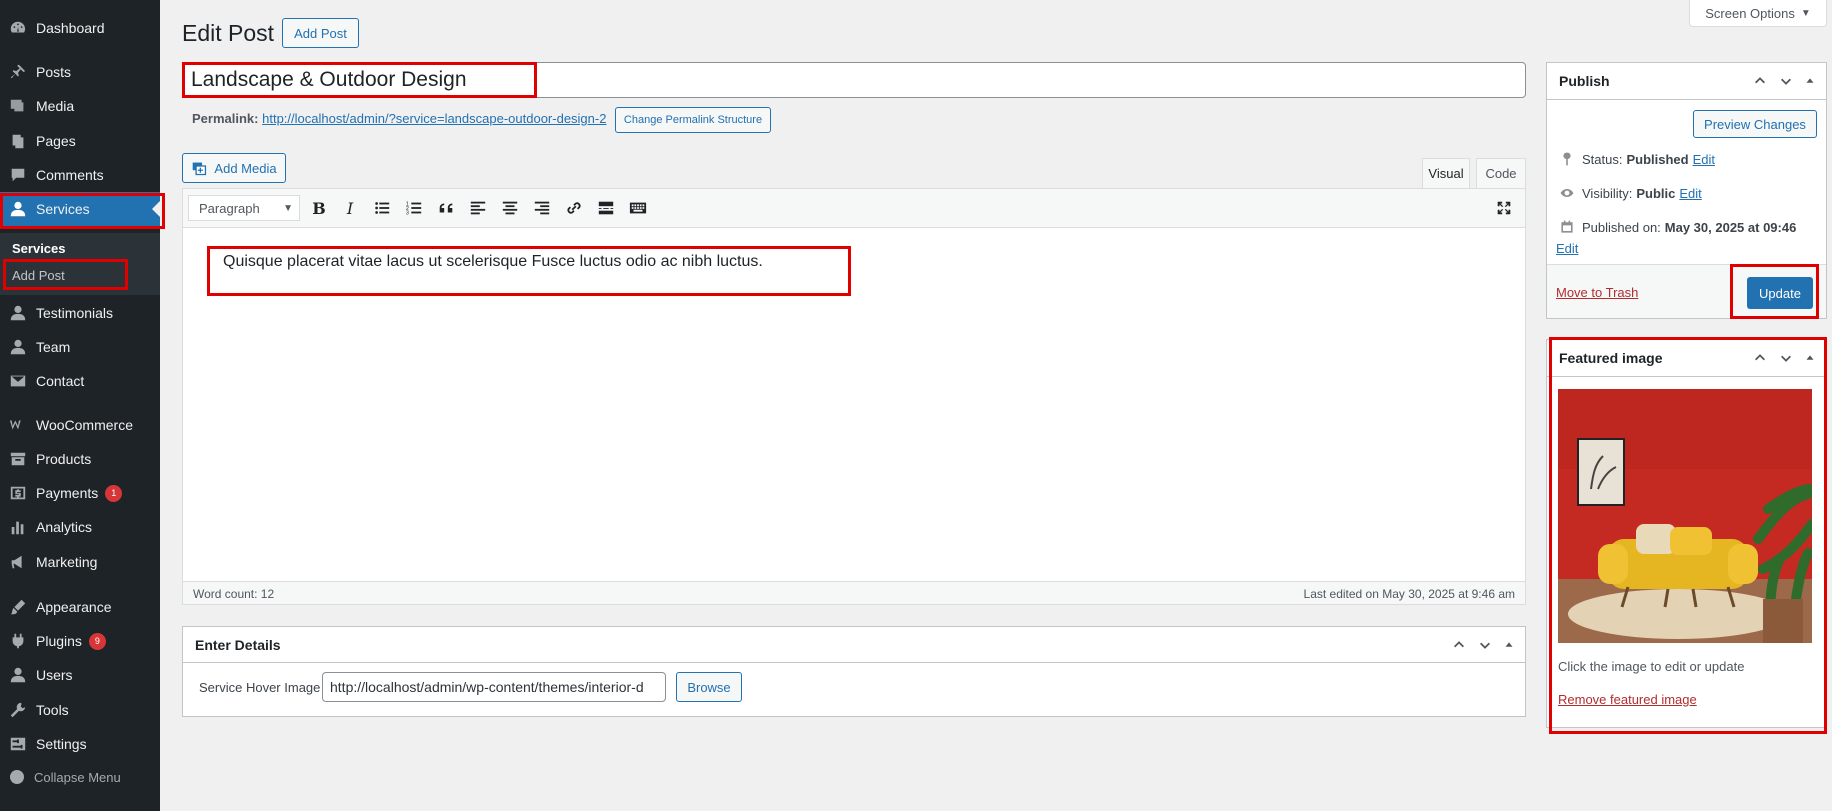 This screenshot has width=1832, height=811. What do you see at coordinates (1630, 193) in the screenshot?
I see `visibility-row: Visibility: Public Edit` at bounding box center [1630, 193].